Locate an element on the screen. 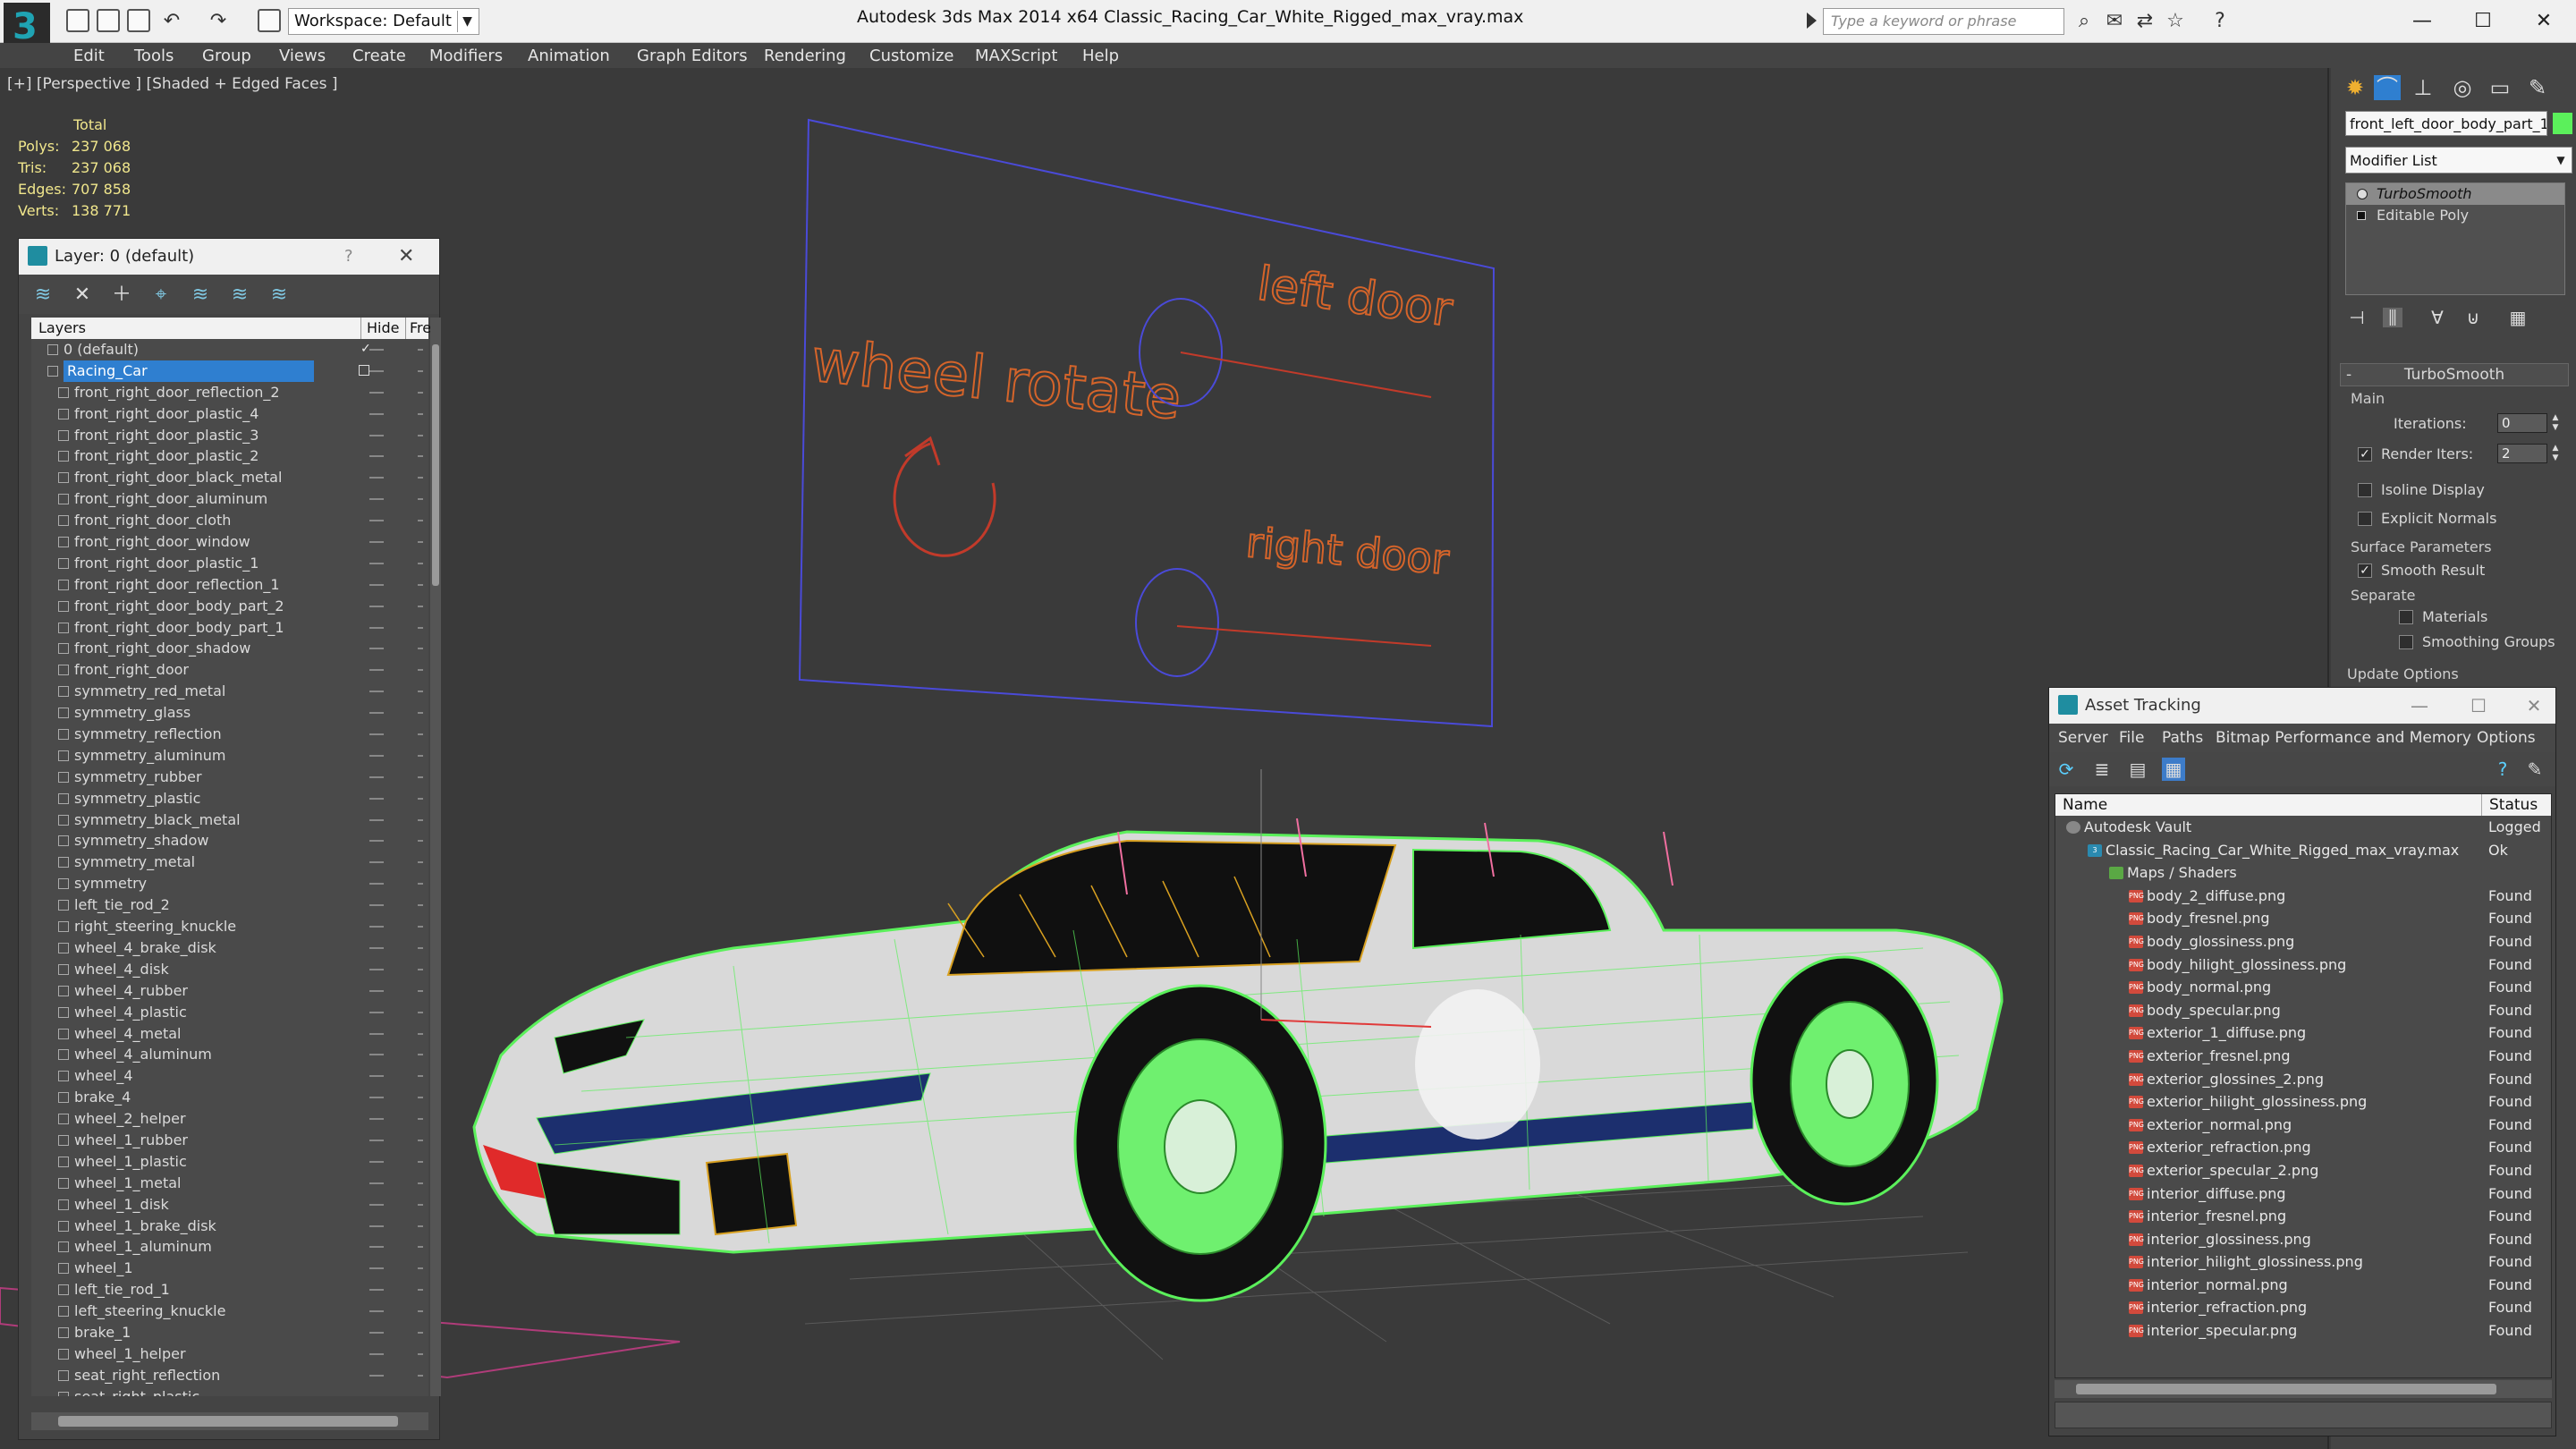 Image resolution: width=2576 pixels, height=1449 pixels. expand-icon is located at coordinates (2361, 215).